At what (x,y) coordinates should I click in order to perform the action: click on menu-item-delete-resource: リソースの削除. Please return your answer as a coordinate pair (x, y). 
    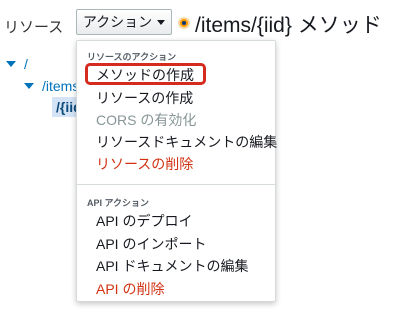
    Looking at the image, I should click on (144, 164).